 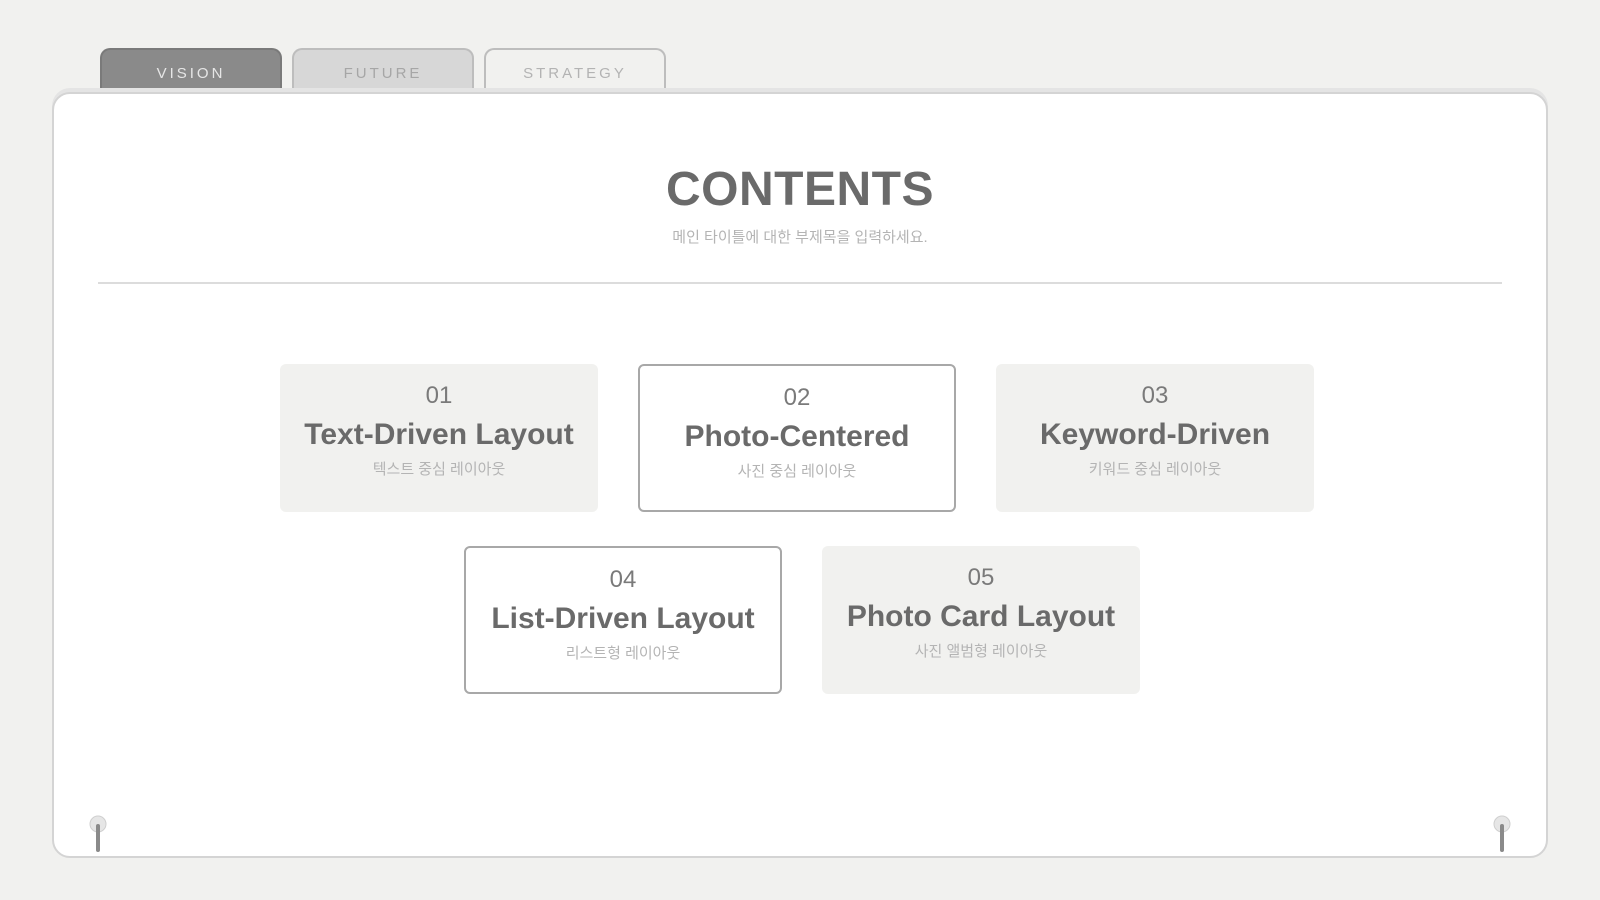 I want to click on content-card-02: 02 Photo-Centered 사진 중심 레이아웃, so click(x=797, y=438).